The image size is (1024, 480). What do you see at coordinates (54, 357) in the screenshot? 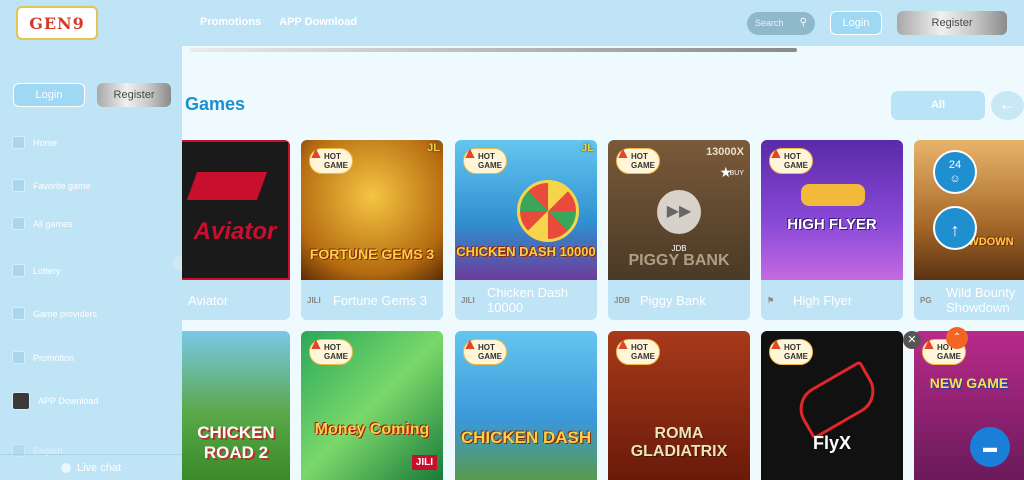
I see `sidebar-item-label: Promotion` at bounding box center [54, 357].